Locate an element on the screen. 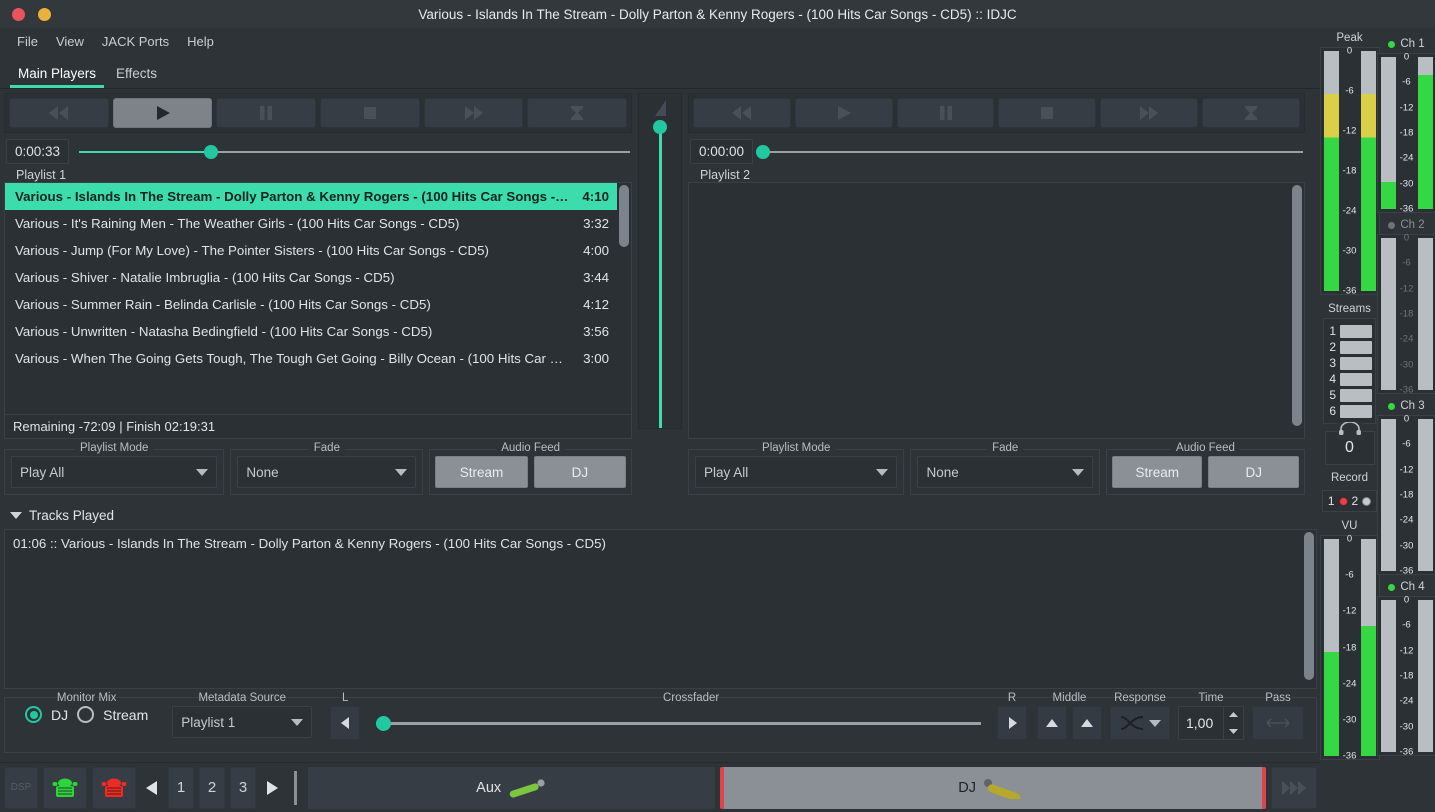 The height and width of the screenshot is (812, 1435). crossfader-slider: Crossfader is located at coordinates (678, 716).